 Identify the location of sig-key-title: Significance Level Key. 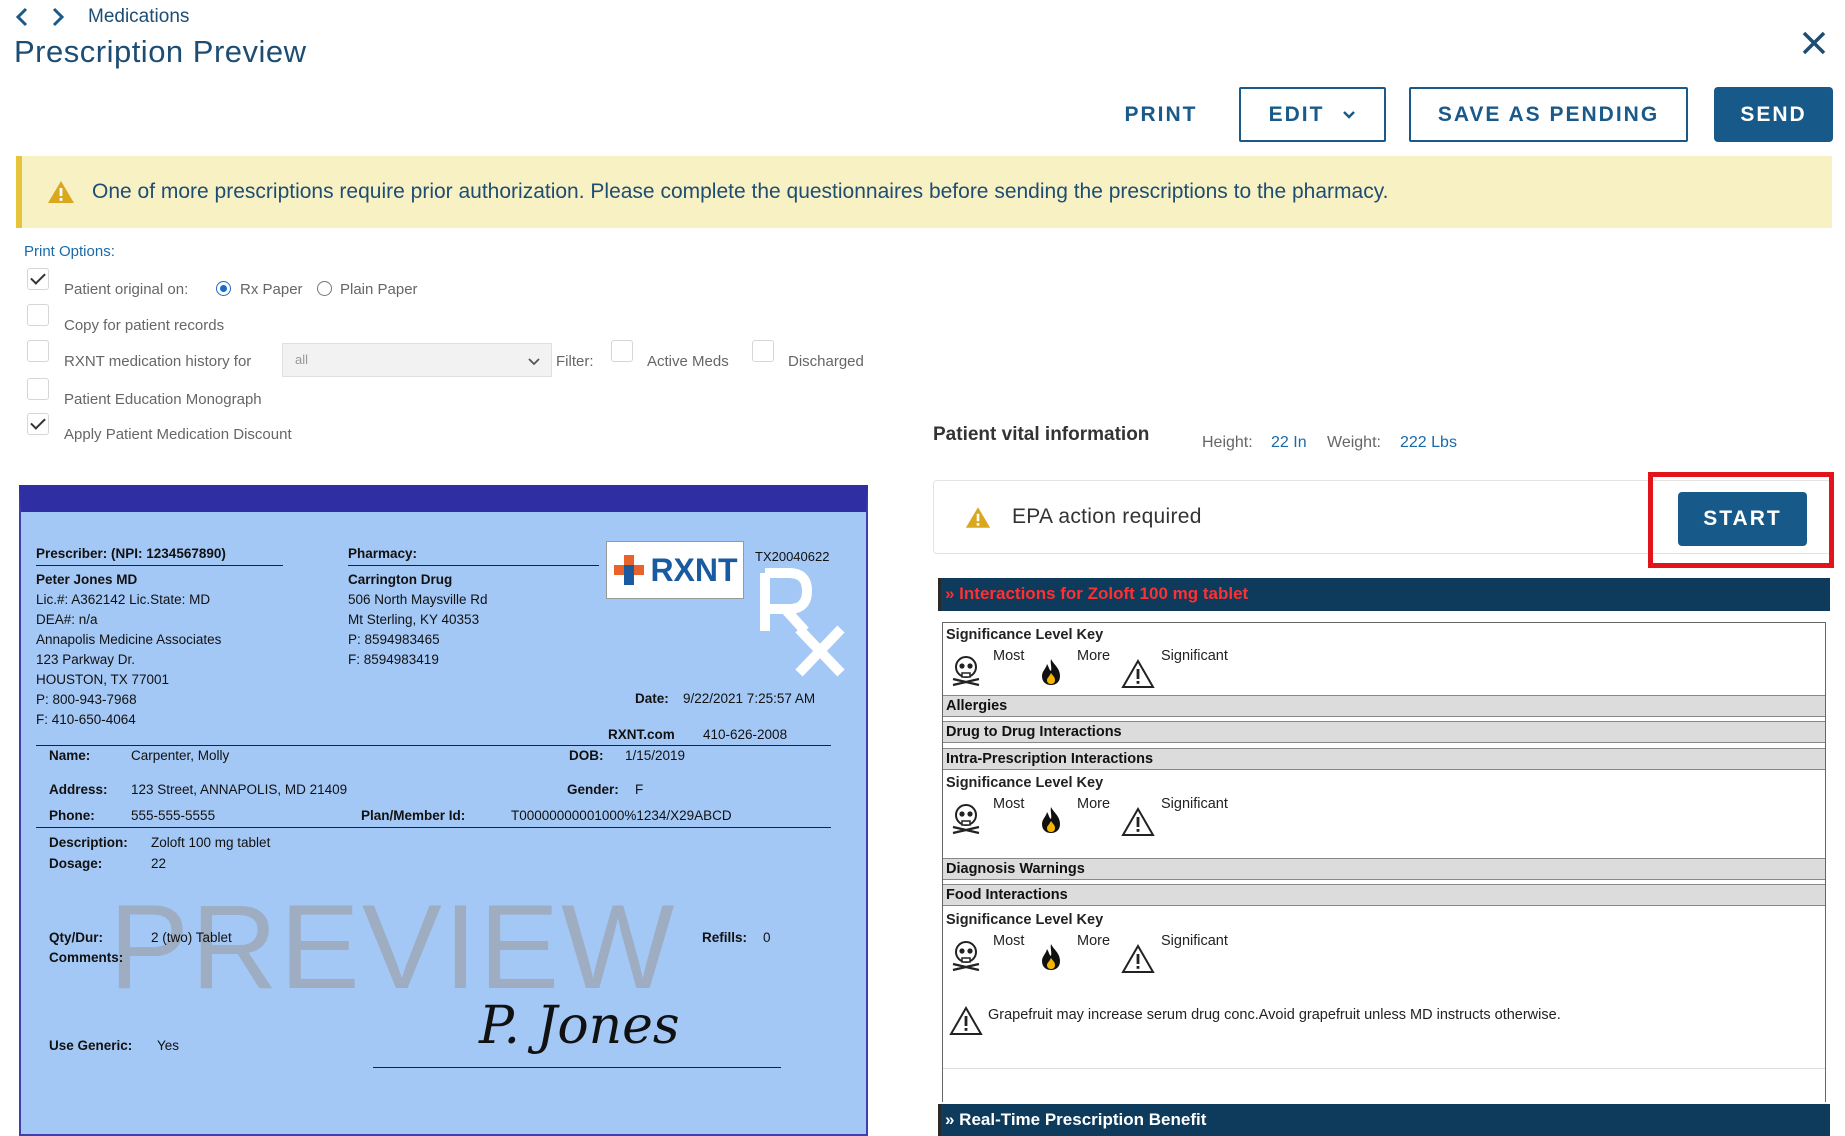
(1025, 783).